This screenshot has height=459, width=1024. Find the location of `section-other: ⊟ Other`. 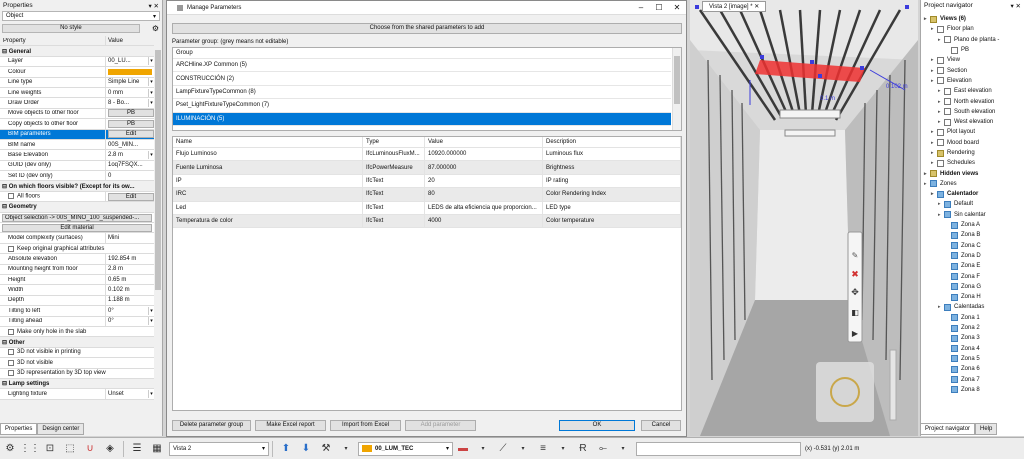

section-other: ⊟ Other is located at coordinates (77, 342).